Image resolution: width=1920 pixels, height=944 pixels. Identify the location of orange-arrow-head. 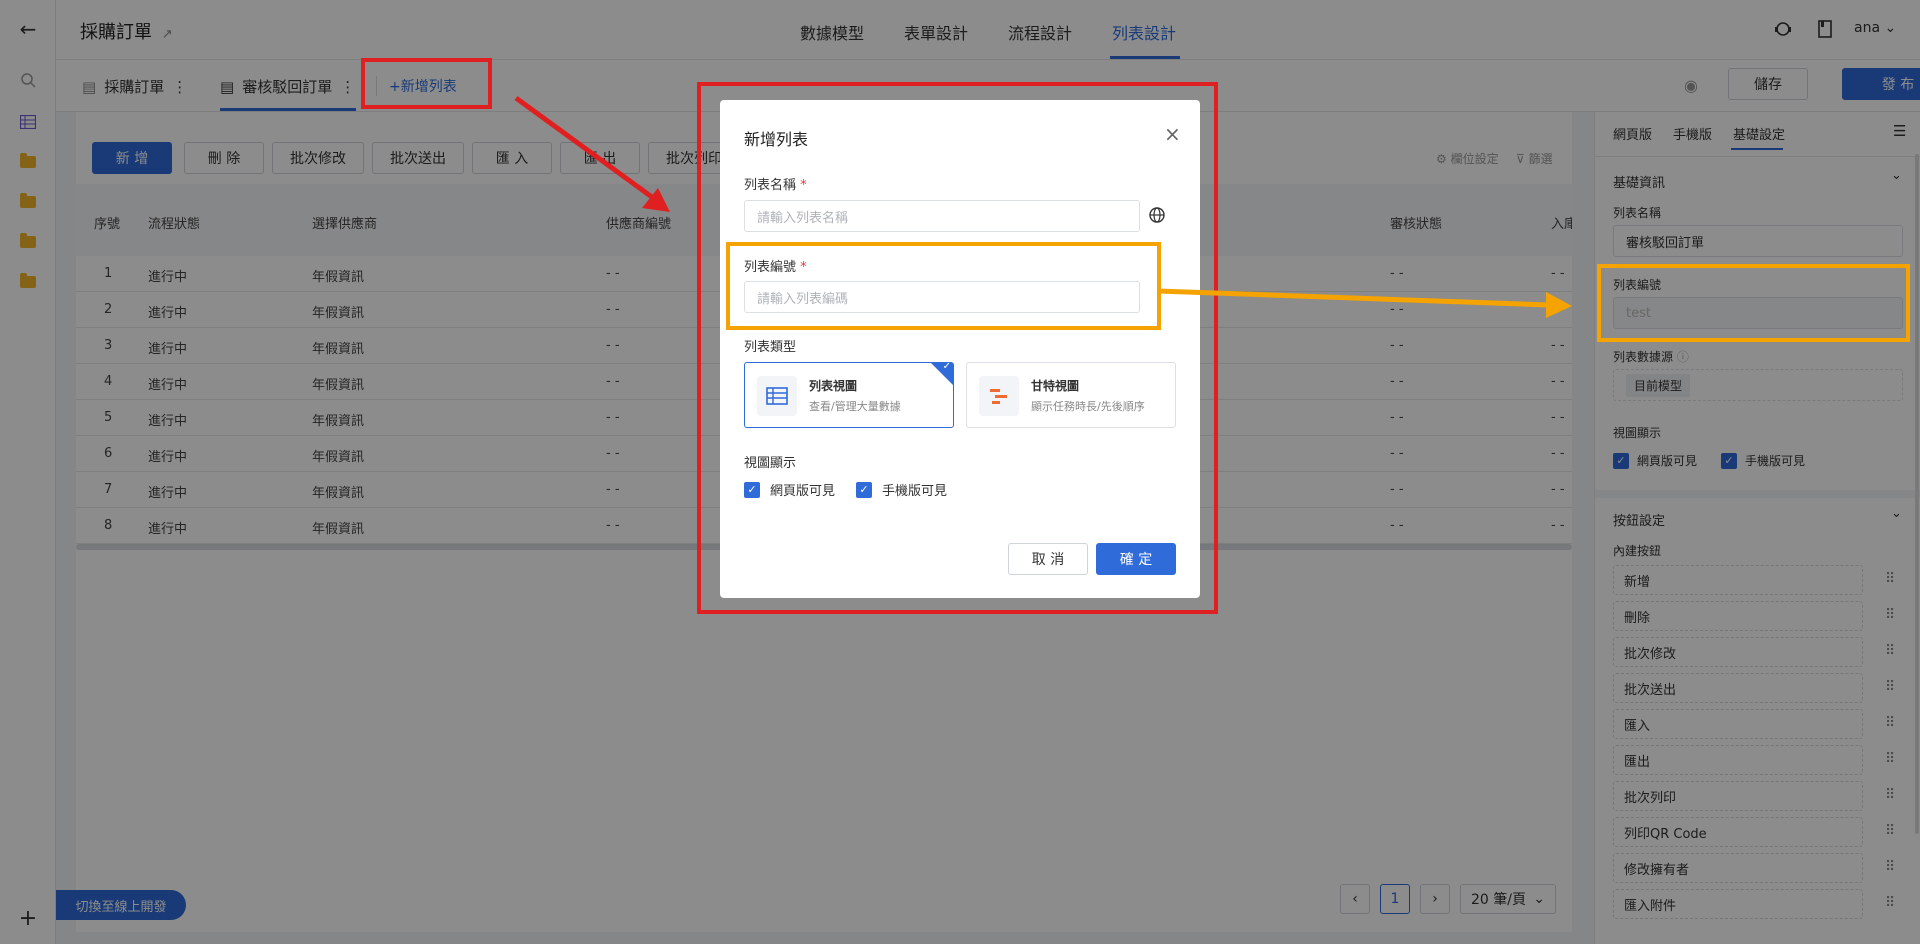
(1559, 305).